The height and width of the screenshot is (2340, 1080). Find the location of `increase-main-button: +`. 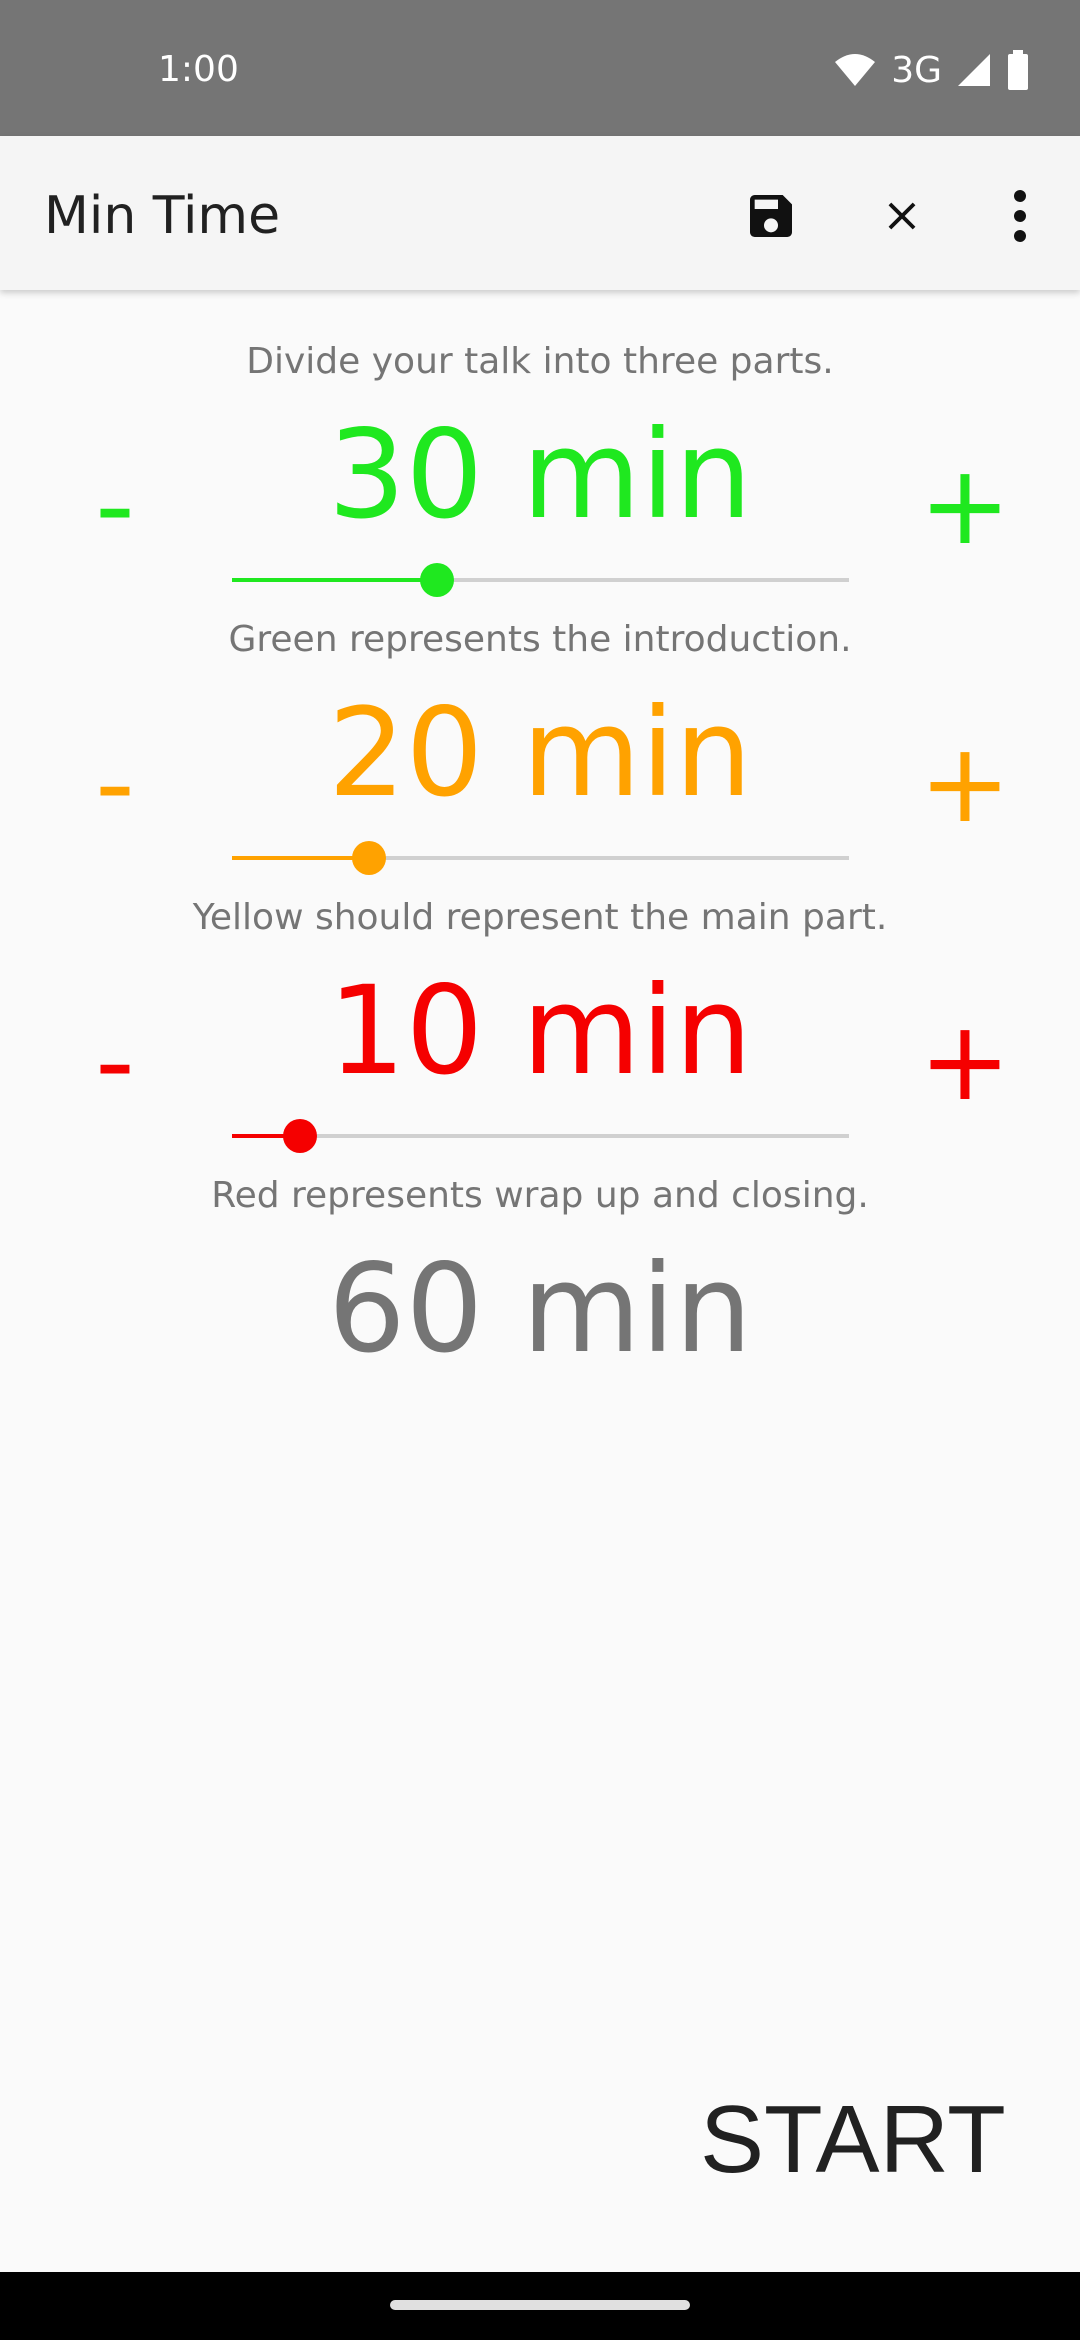

increase-main-button: + is located at coordinates (965, 783).